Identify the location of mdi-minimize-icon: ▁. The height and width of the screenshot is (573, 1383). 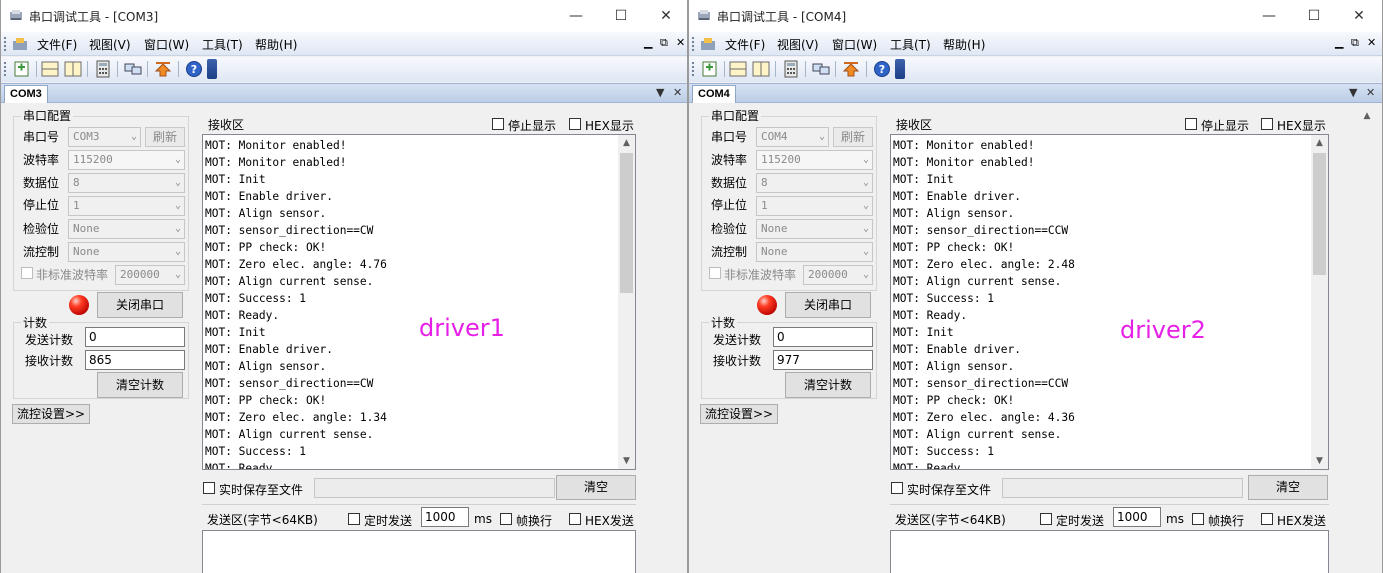
(1339, 42).